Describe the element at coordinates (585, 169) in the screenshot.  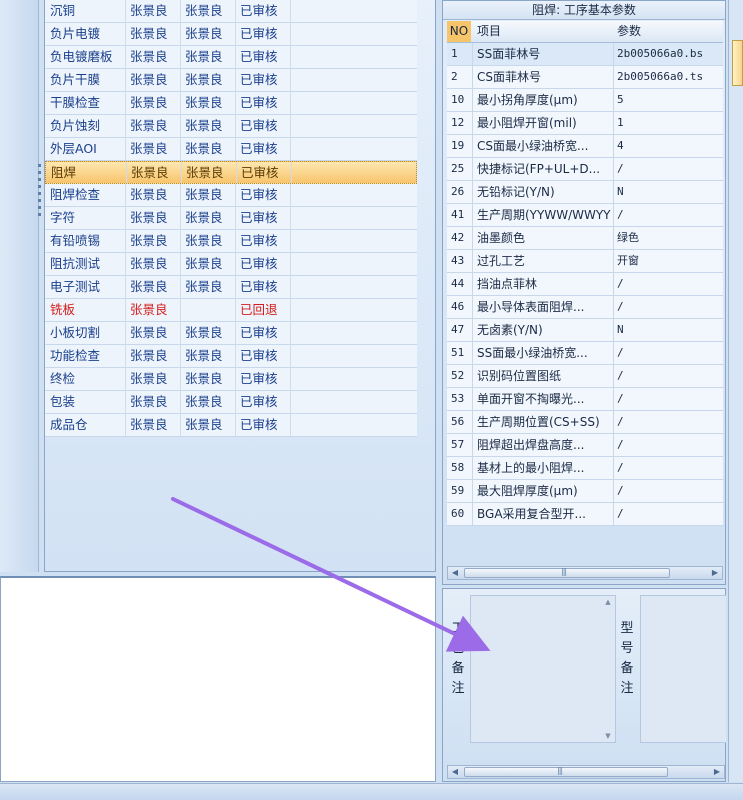
I see `param-row: 25 快捷标记(FP+UL+D... /` at that location.